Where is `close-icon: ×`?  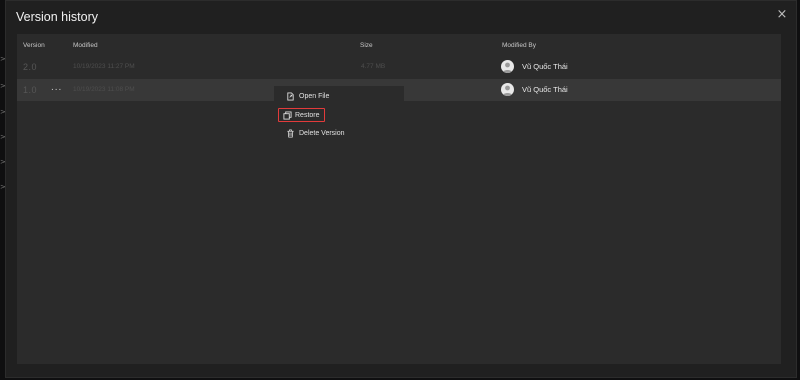
close-icon: × is located at coordinates (782, 14).